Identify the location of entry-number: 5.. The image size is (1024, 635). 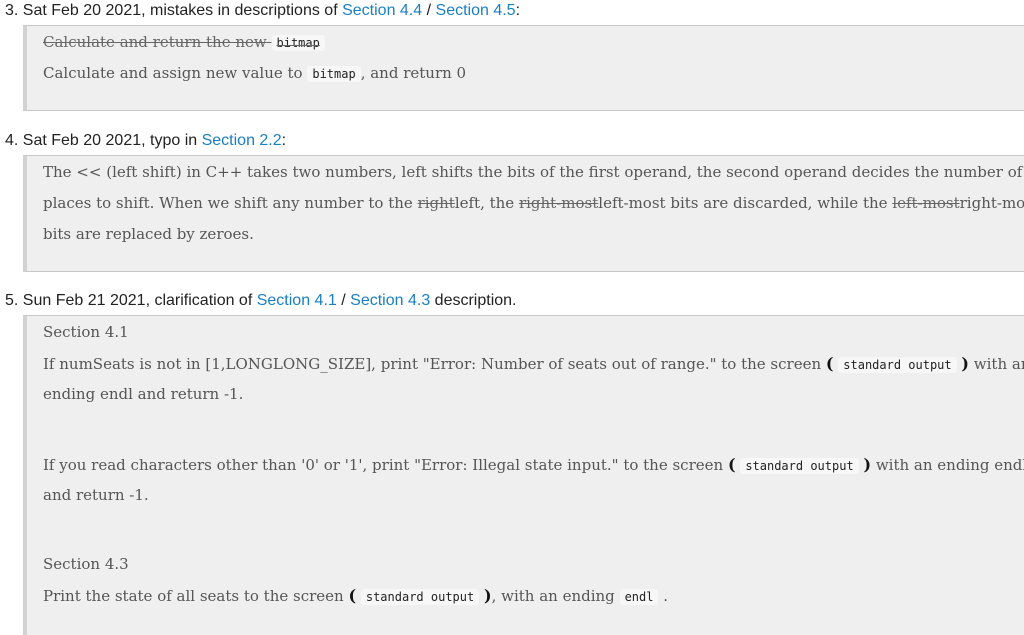
(12, 300).